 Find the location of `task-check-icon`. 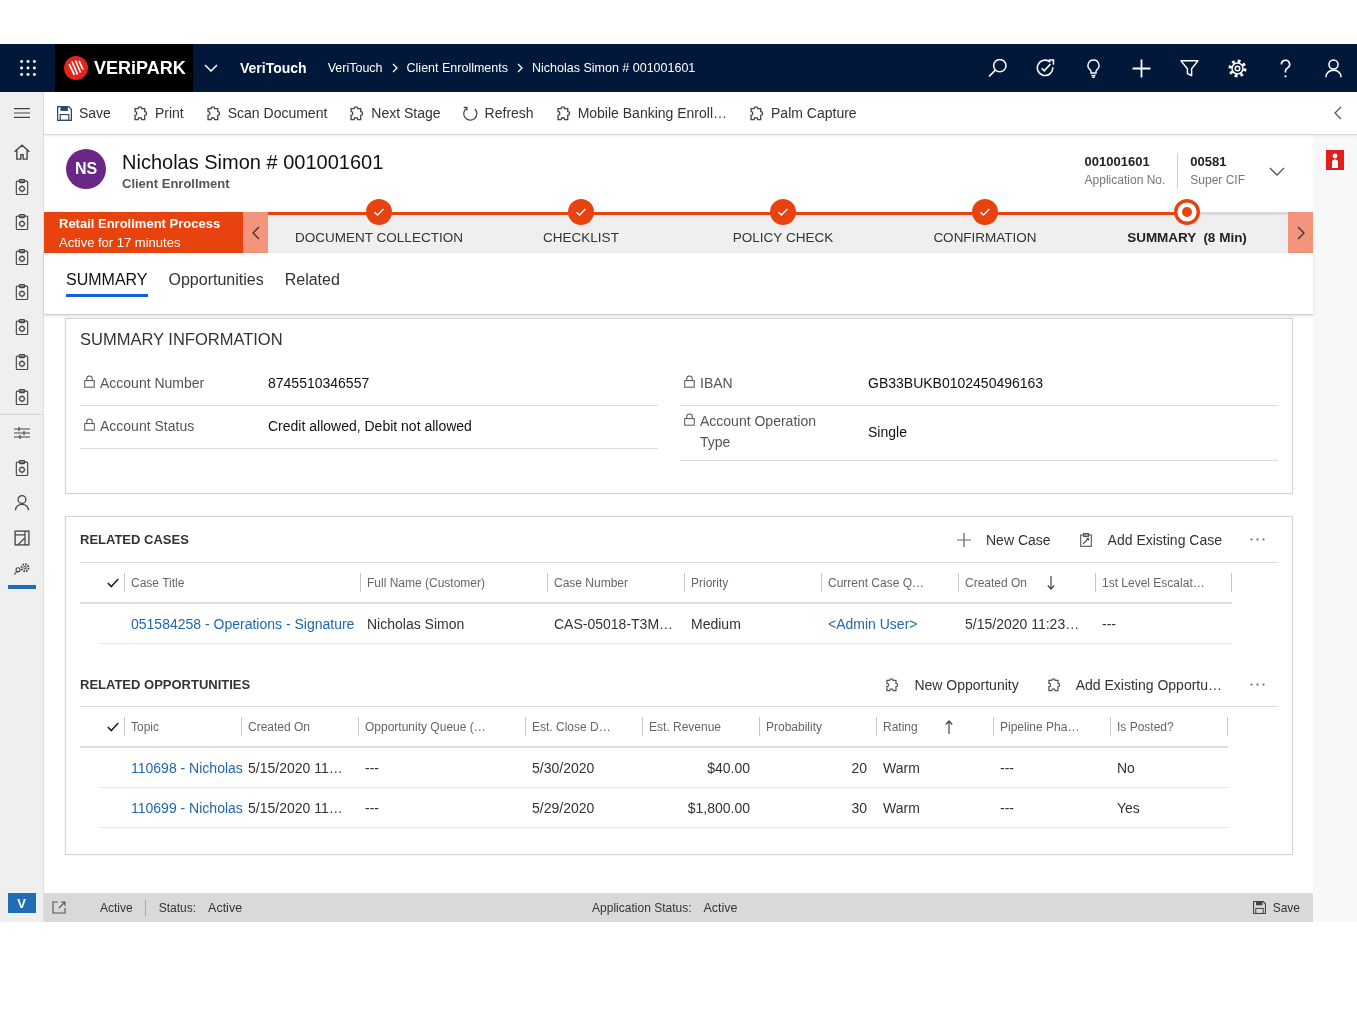

task-check-icon is located at coordinates (1045, 68).